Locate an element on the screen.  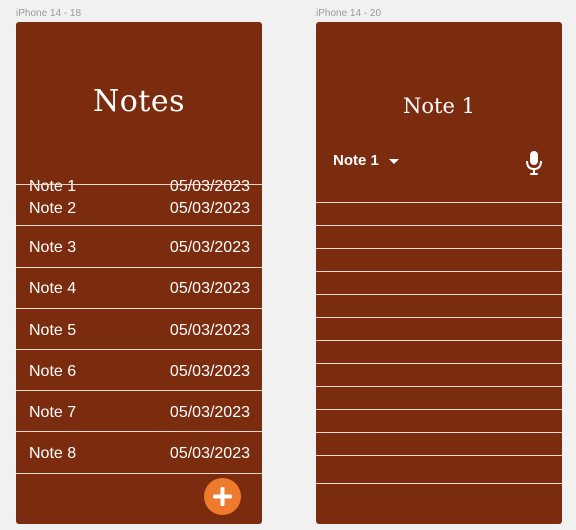
note-list-item: Note 8 05/03/2023 is located at coordinates (139, 454).